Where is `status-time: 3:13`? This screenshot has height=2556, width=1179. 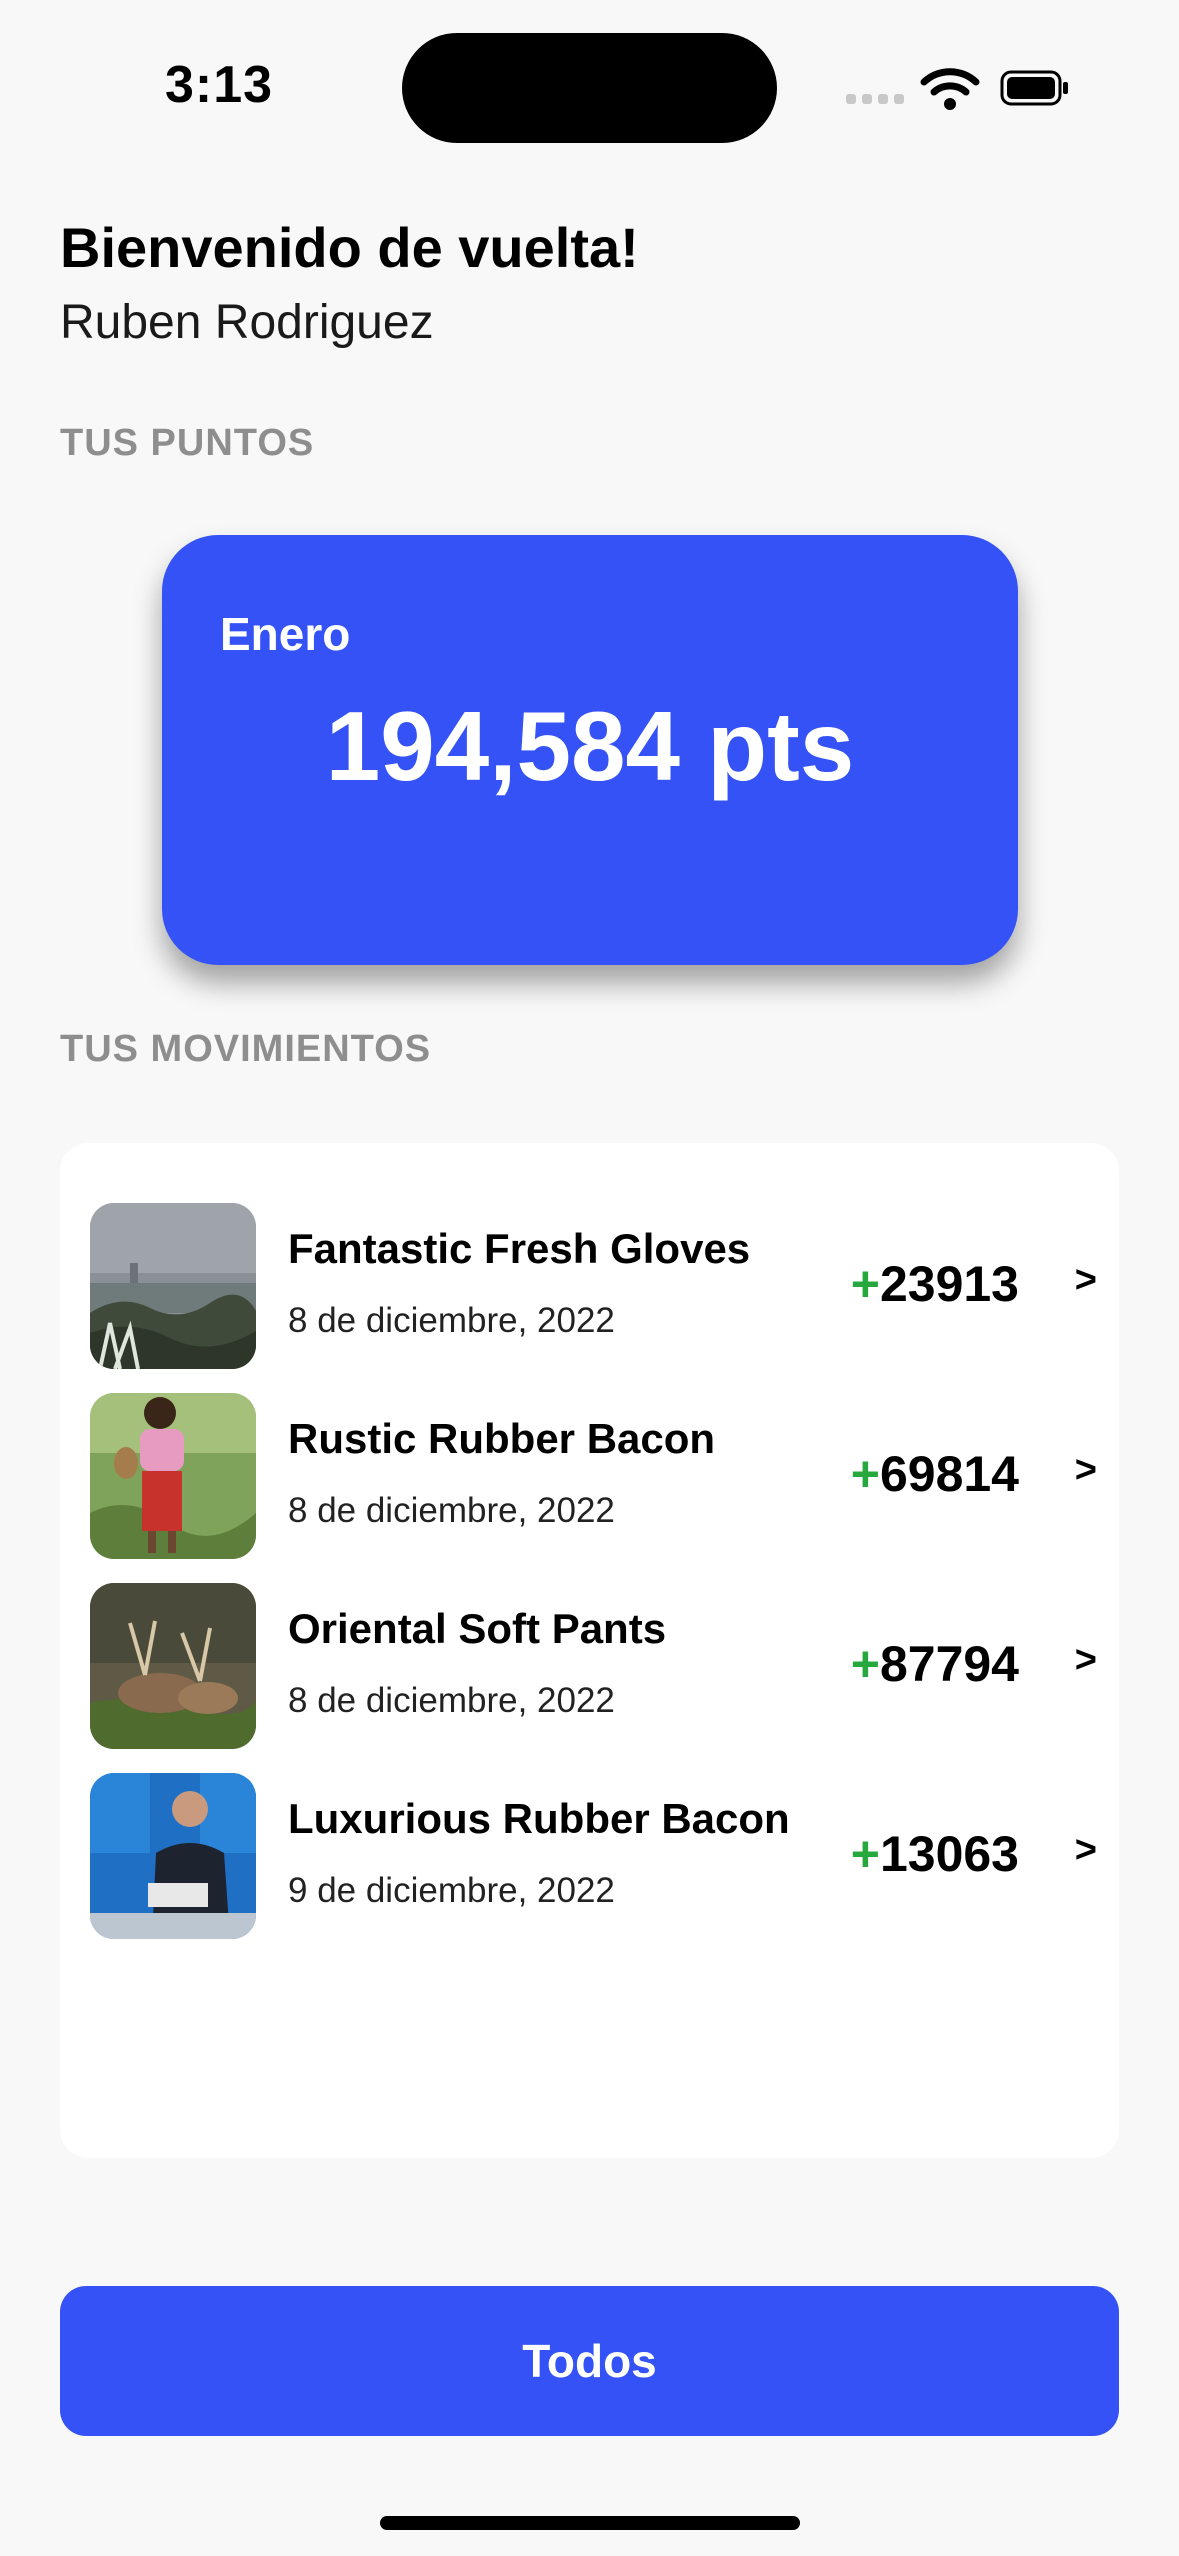 status-time: 3:13 is located at coordinates (219, 85).